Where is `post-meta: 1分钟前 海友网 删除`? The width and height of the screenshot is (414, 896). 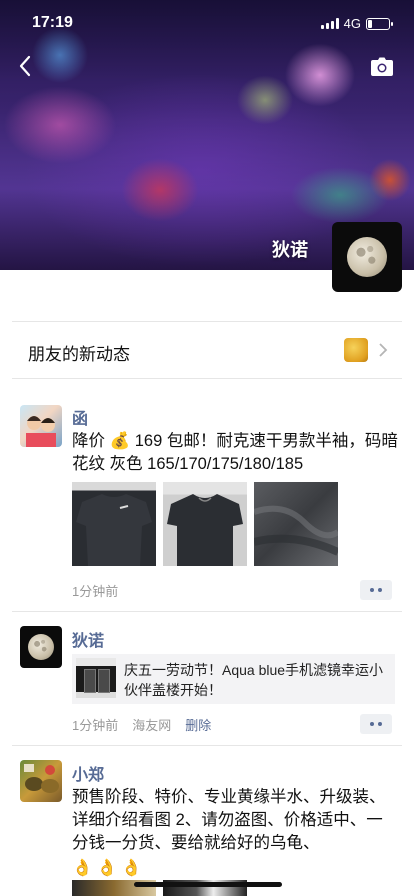
post-meta: 1分钟前 海友网 删除 is located at coordinates (141, 724).